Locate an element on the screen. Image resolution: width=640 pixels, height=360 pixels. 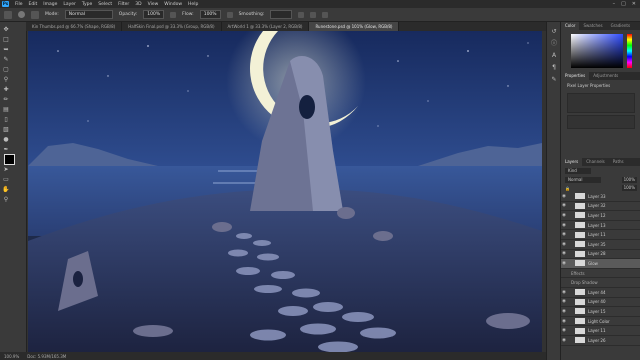
layer-row: Effects is located at coordinates (600, 274).